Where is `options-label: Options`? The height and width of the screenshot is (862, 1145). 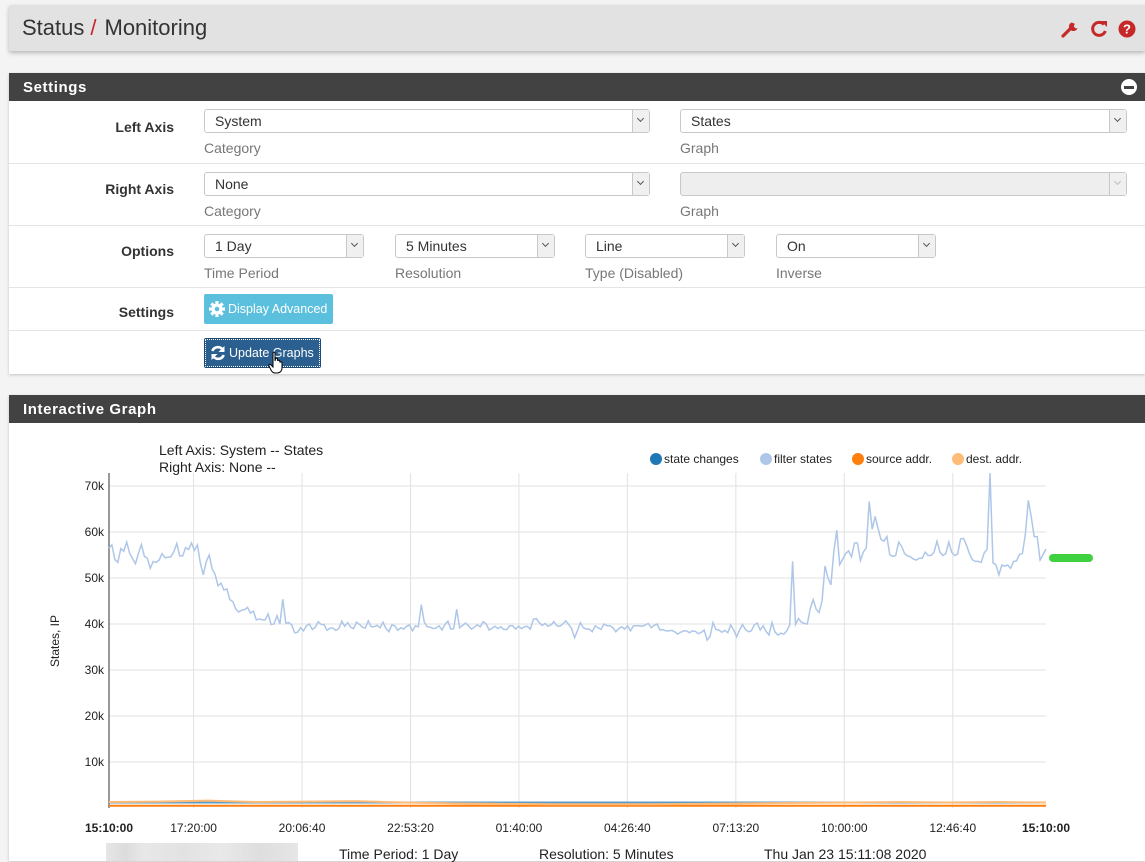
options-label: Options is located at coordinates (147, 251).